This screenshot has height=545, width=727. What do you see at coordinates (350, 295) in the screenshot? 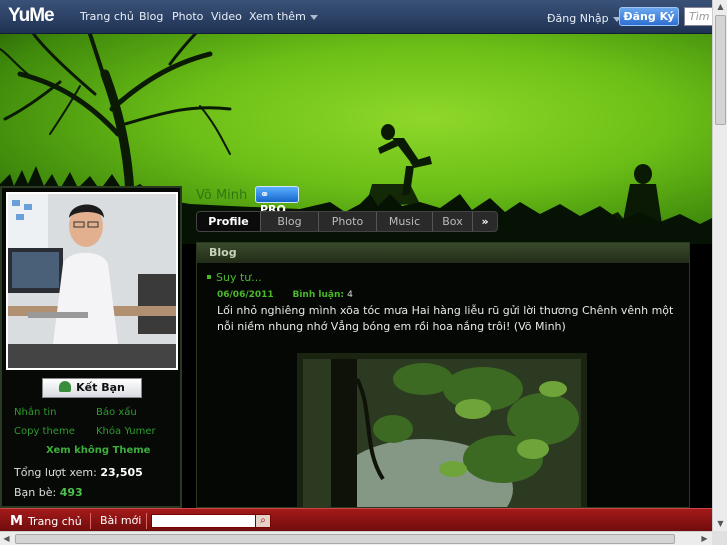
I see `comments-count: 4` at bounding box center [350, 295].